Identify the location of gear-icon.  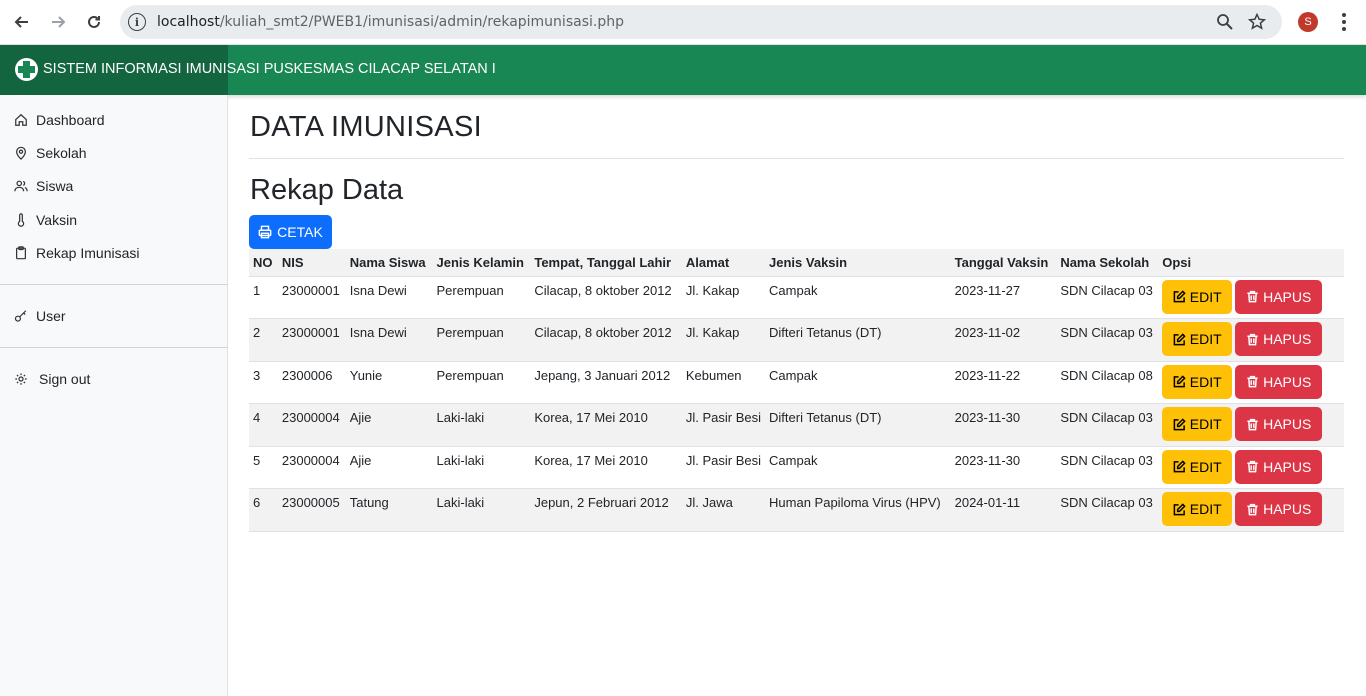
(21, 379).